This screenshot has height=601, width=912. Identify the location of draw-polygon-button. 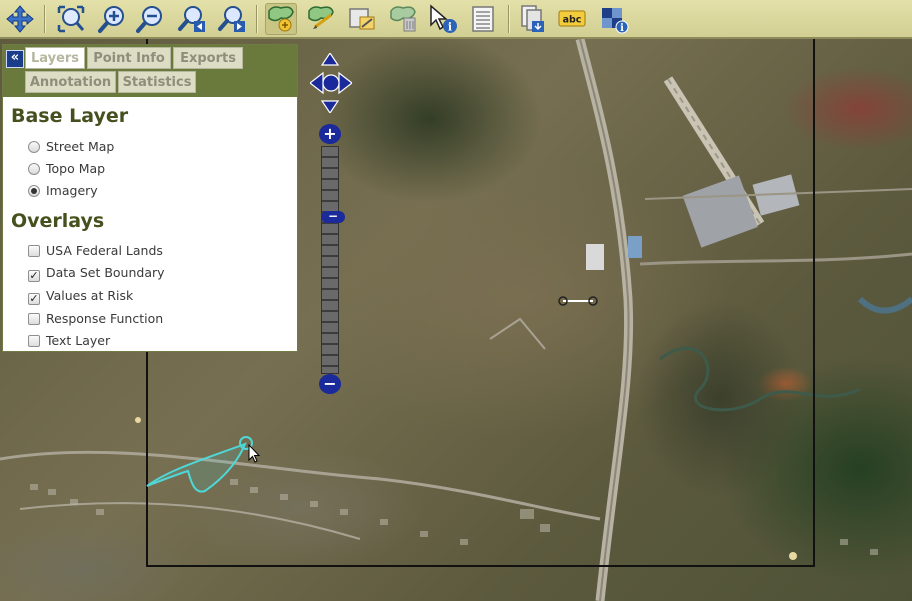
(281, 19).